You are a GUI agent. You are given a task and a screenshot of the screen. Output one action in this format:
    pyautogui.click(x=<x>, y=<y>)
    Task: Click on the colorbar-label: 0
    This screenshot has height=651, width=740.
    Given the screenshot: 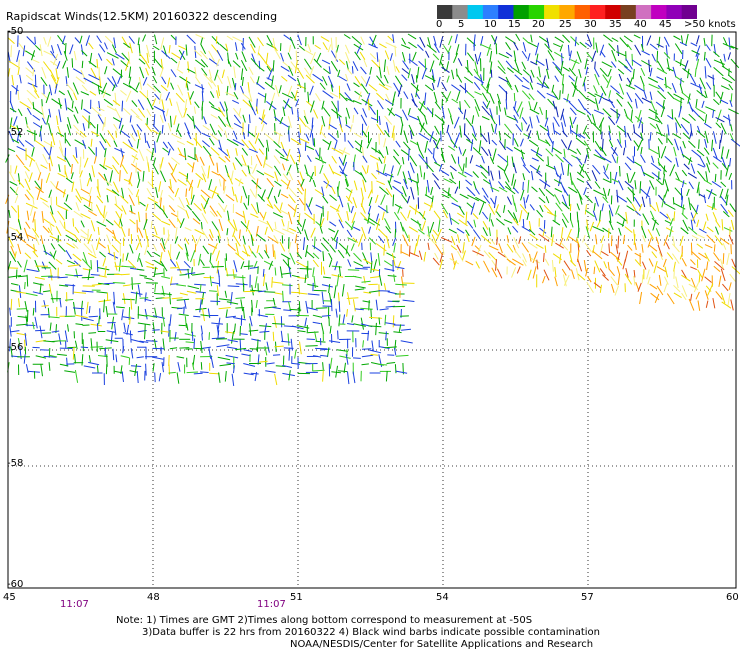 What is the action you would take?
    pyautogui.click(x=439, y=24)
    